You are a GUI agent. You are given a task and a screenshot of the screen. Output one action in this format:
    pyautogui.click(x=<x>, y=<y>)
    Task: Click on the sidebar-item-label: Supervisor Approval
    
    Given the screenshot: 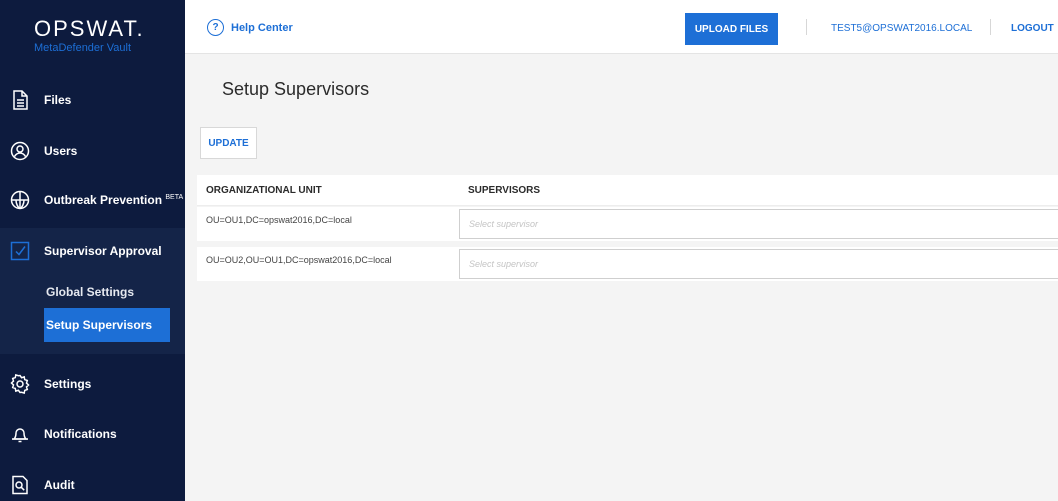 What is the action you would take?
    pyautogui.click(x=103, y=251)
    